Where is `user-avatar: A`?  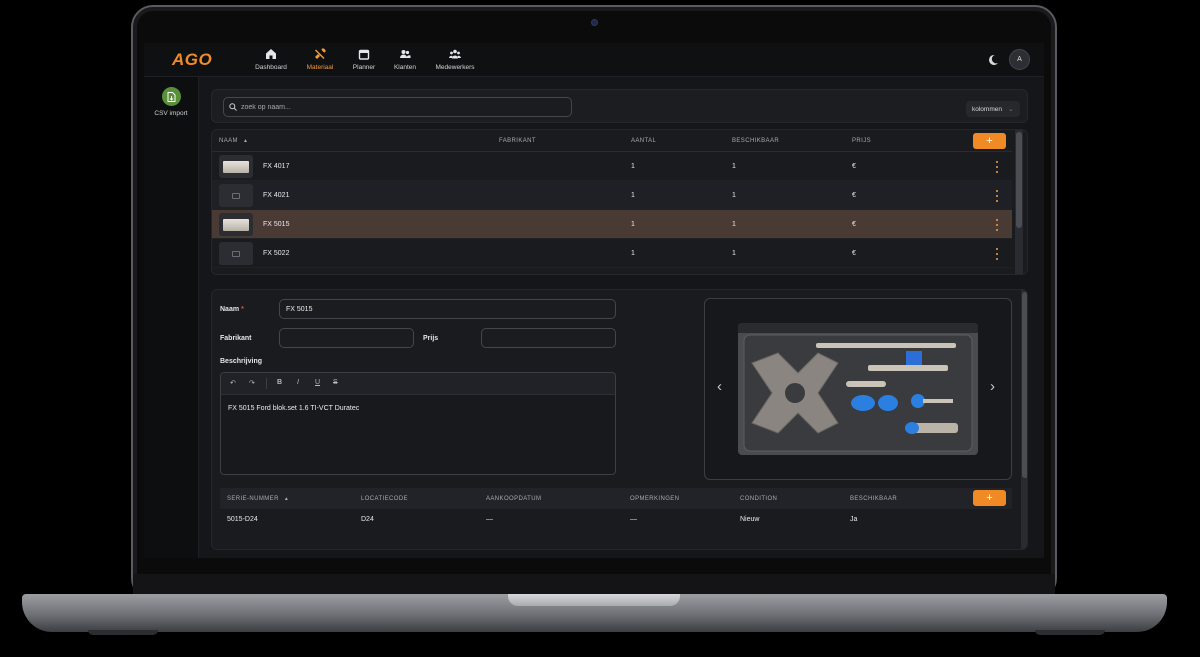
user-avatar: A is located at coordinates (1019, 59).